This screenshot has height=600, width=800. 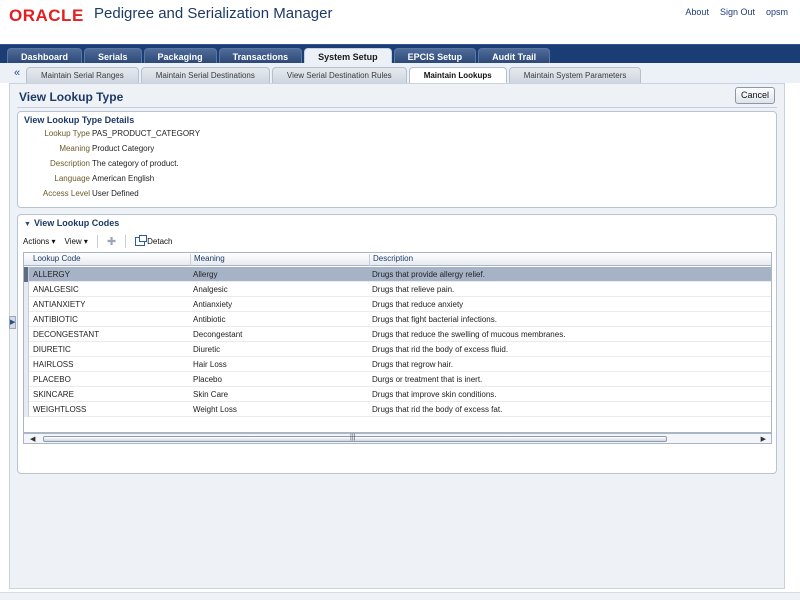 I want to click on subtab-scroll-left-icon: «, so click(x=17, y=73).